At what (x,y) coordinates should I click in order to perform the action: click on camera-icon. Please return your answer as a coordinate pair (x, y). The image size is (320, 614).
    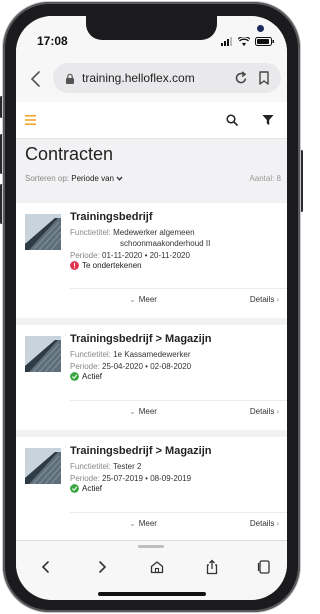
    Looking at the image, I should click on (260, 28).